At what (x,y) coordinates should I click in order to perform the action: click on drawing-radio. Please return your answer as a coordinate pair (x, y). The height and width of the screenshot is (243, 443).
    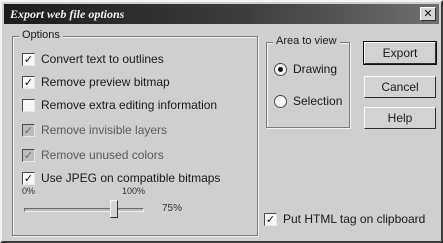
    Looking at the image, I should click on (280, 69).